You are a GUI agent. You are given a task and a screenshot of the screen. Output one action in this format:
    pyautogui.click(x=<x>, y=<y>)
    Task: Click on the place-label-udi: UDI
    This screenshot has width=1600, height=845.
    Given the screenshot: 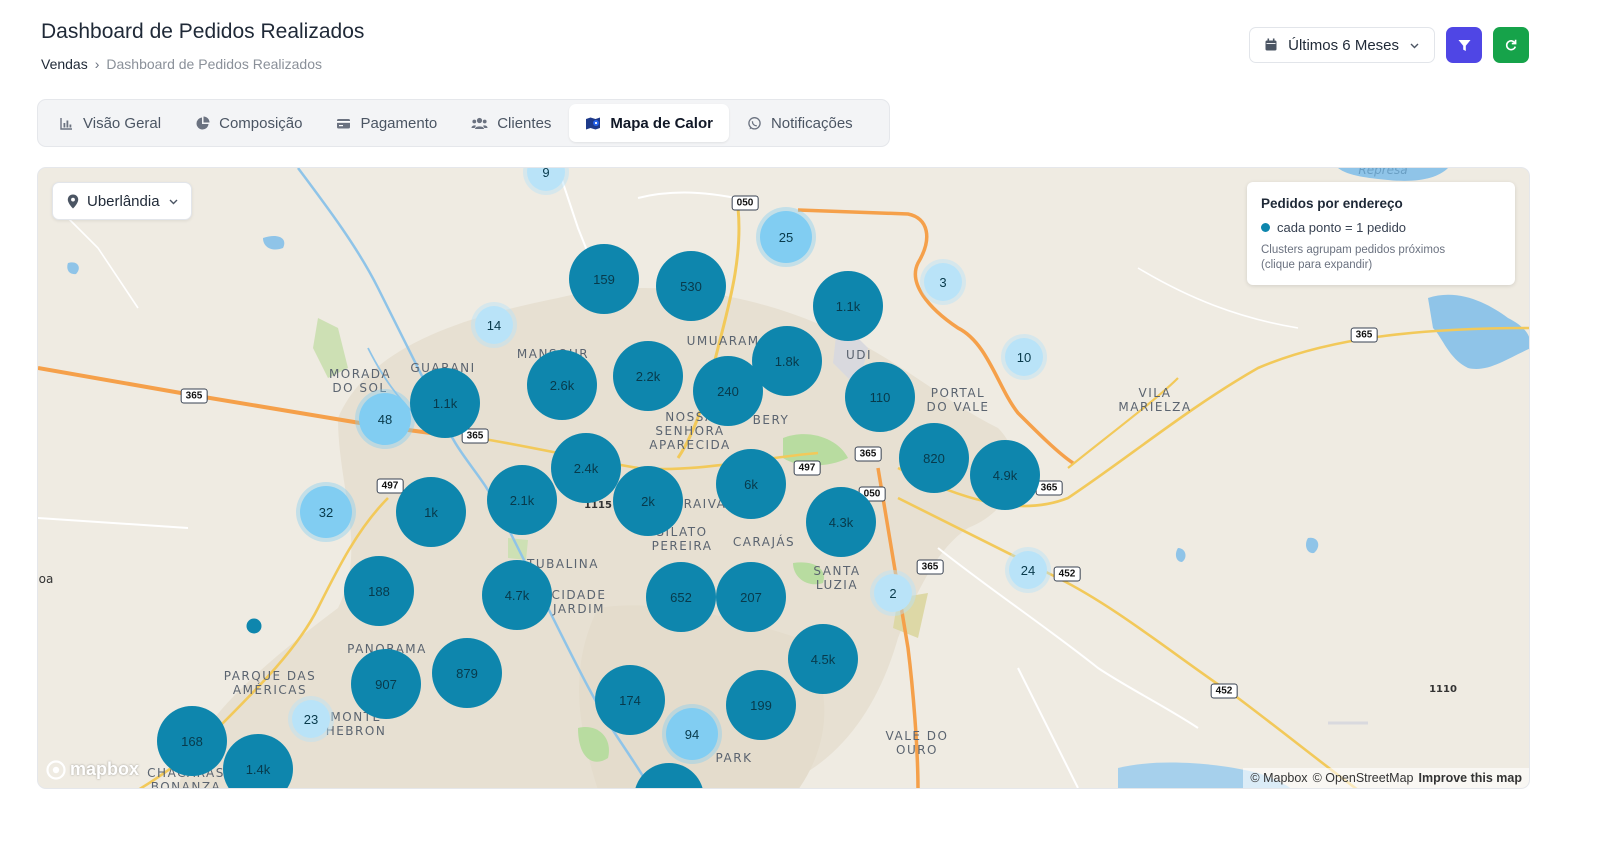 What is the action you would take?
    pyautogui.click(x=859, y=355)
    